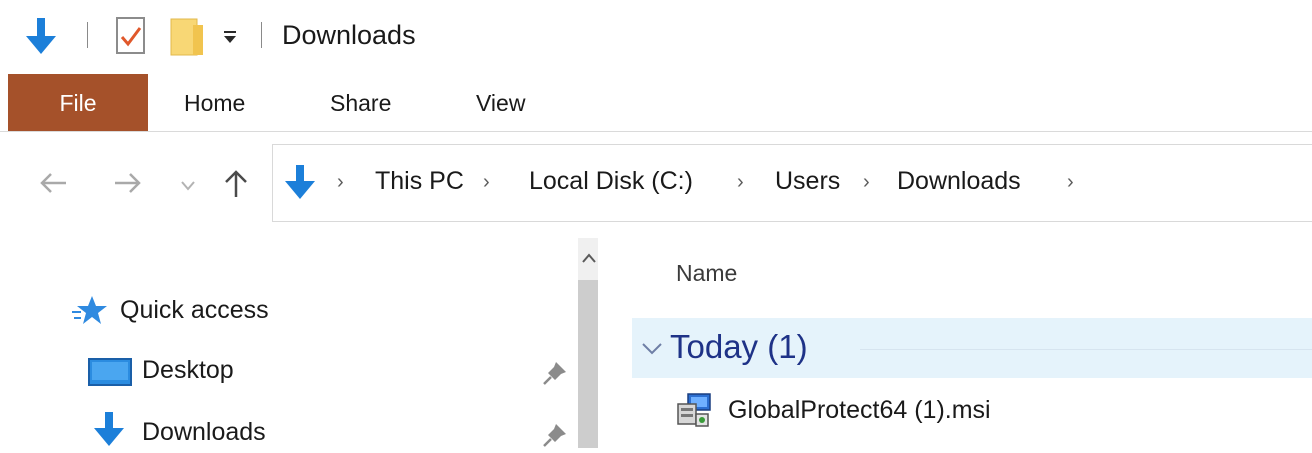  I want to click on new-folder-icon, so click(187, 38).